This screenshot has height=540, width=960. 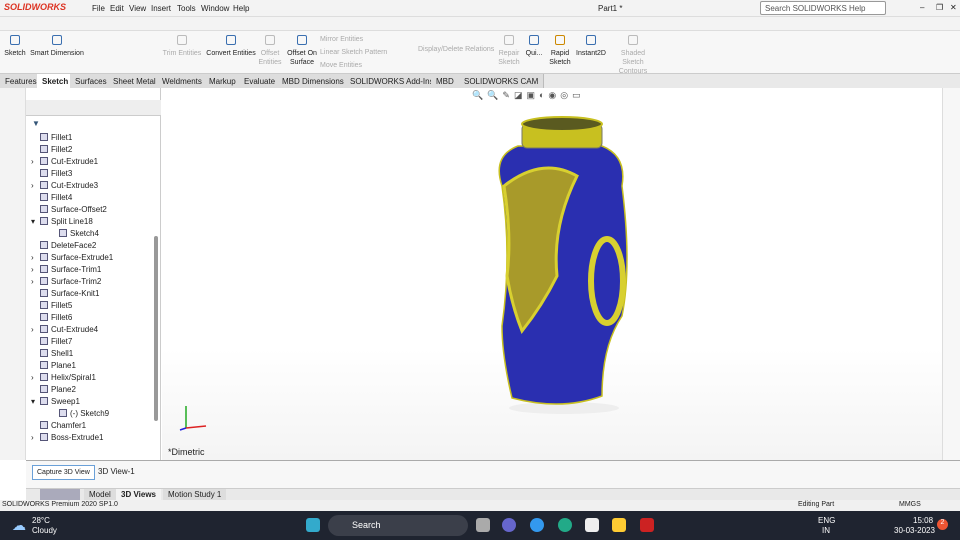 What do you see at coordinates (161, 8) in the screenshot?
I see `menu-insert: Insert` at bounding box center [161, 8].